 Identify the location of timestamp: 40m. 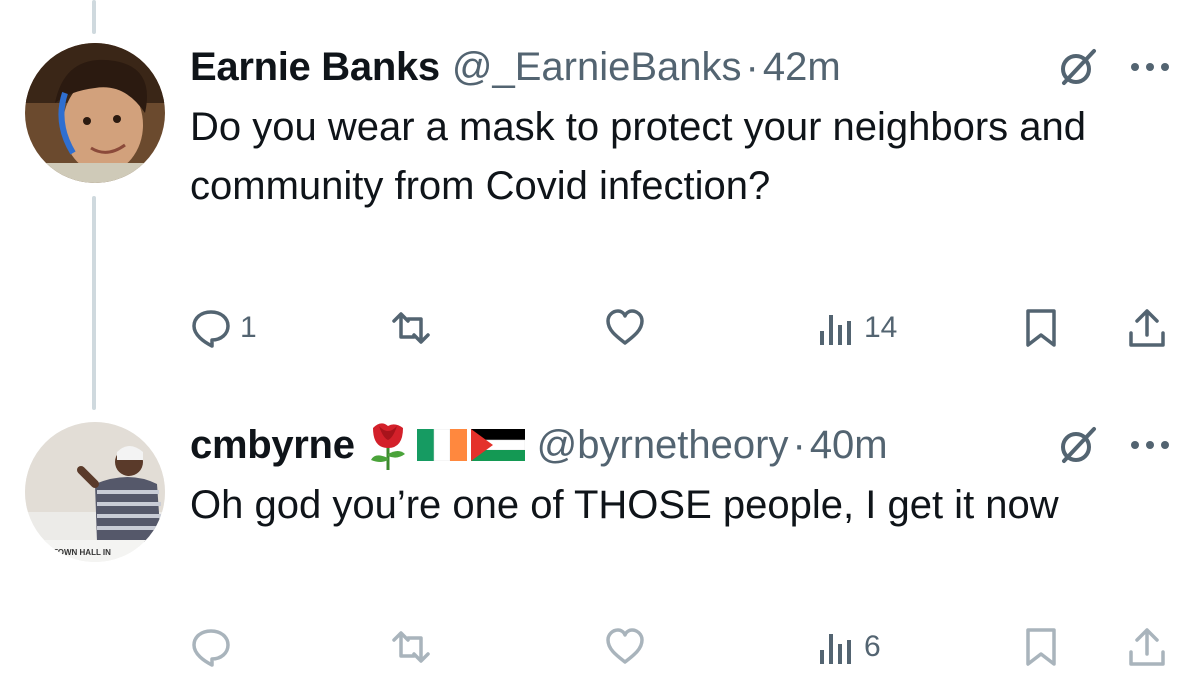
(849, 445).